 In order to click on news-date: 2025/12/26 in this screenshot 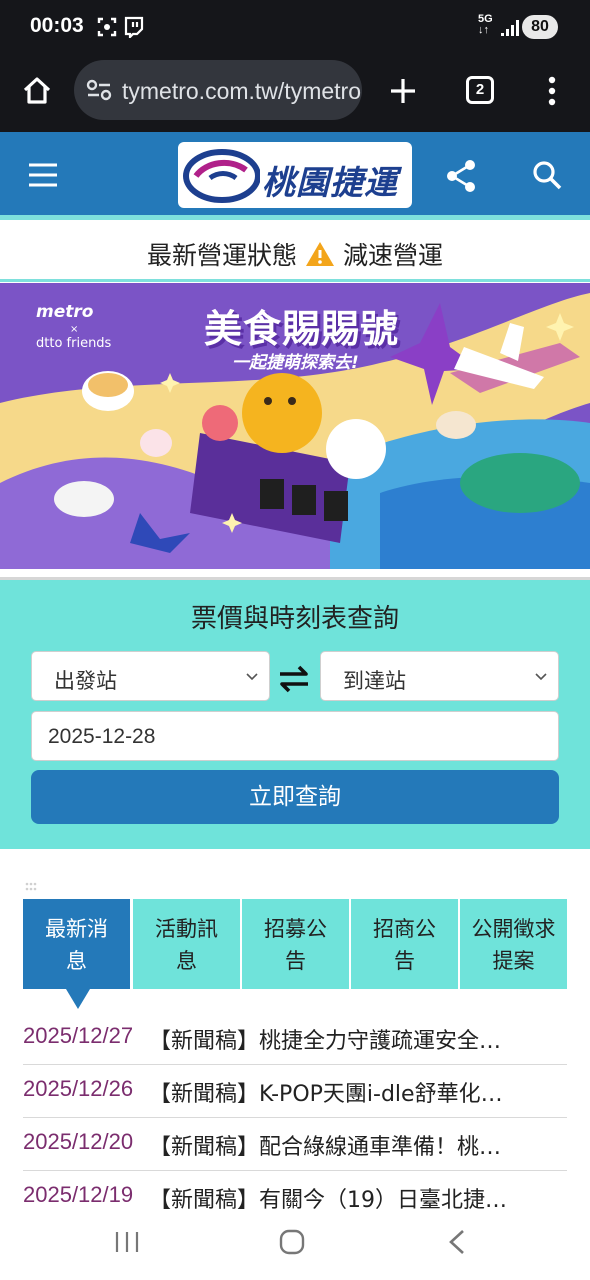, I will do `click(78, 1088)`.